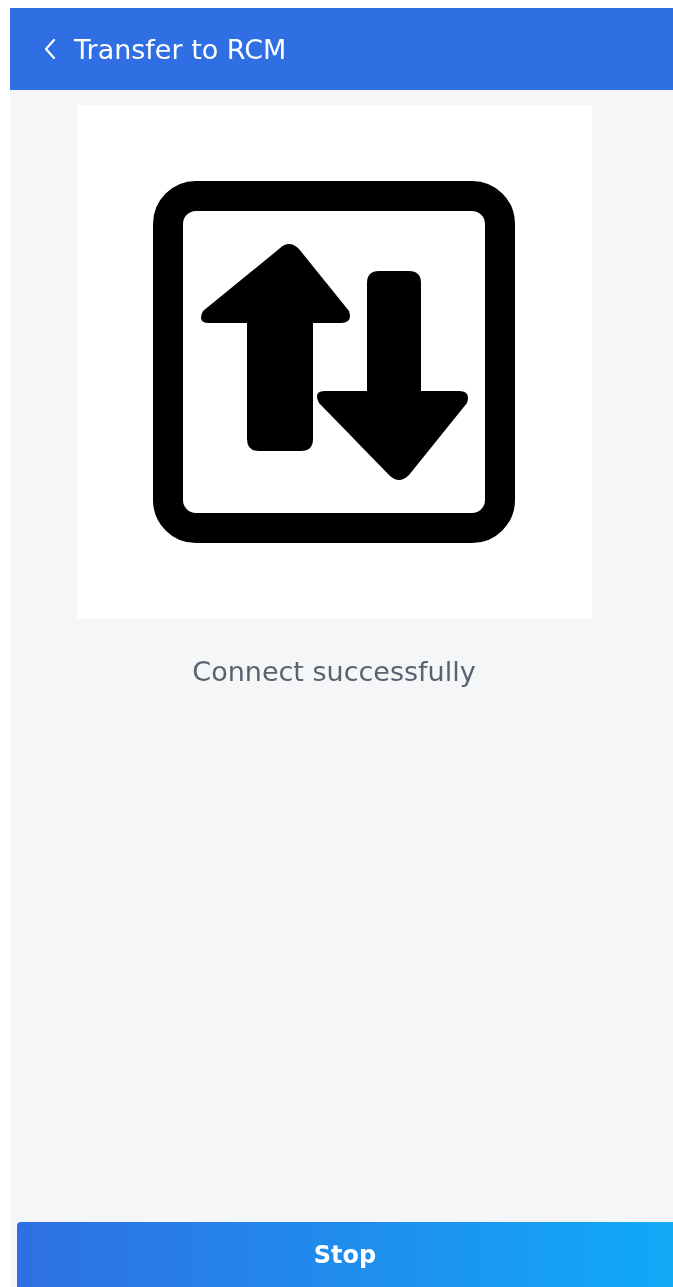  What do you see at coordinates (50, 49) in the screenshot?
I see `back-icon` at bounding box center [50, 49].